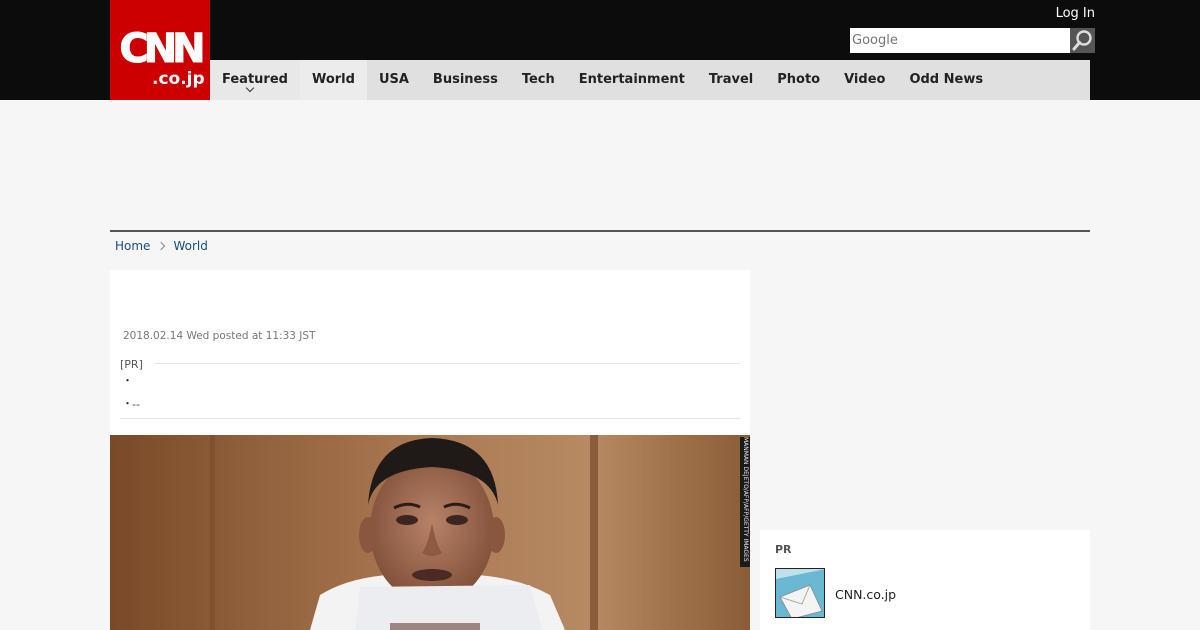 This screenshot has width=1200, height=630. I want to click on login-link: Log In, so click(1075, 14).